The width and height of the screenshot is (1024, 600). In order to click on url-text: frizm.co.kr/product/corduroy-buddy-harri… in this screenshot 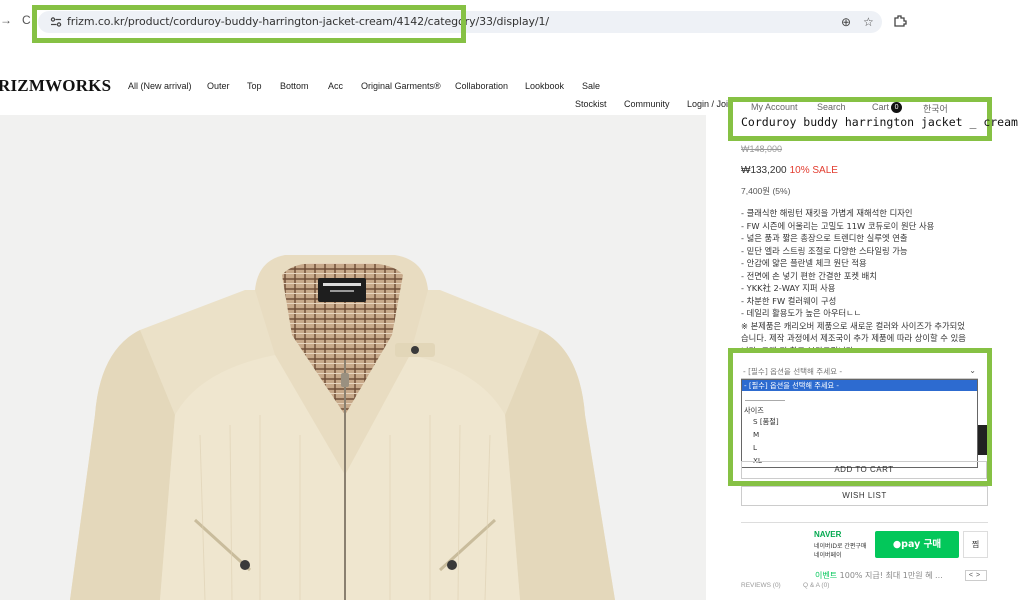, I will do `click(308, 21)`.